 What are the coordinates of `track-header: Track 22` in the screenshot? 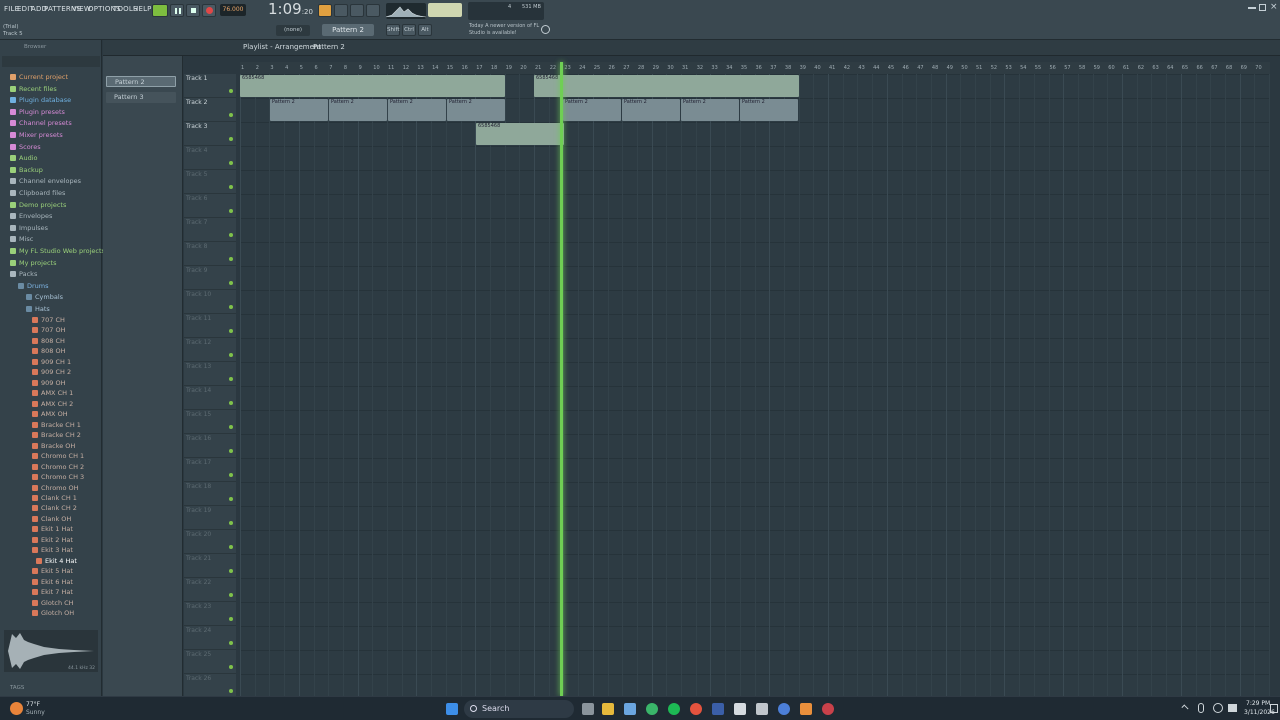 It's located at (210, 590).